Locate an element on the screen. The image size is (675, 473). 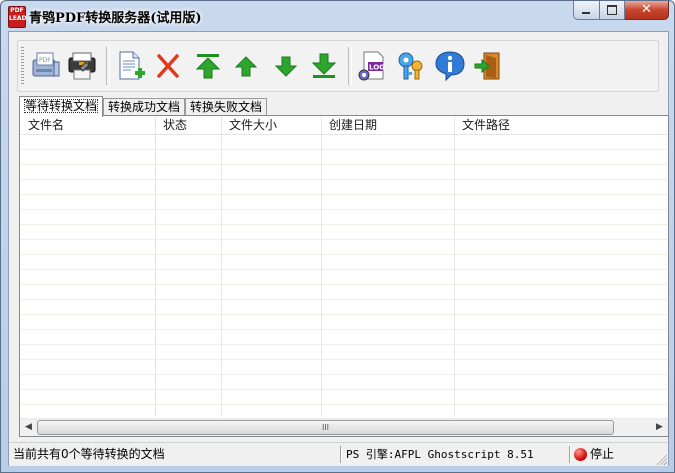
toolbar: PDF LOG is located at coordinates (338, 66).